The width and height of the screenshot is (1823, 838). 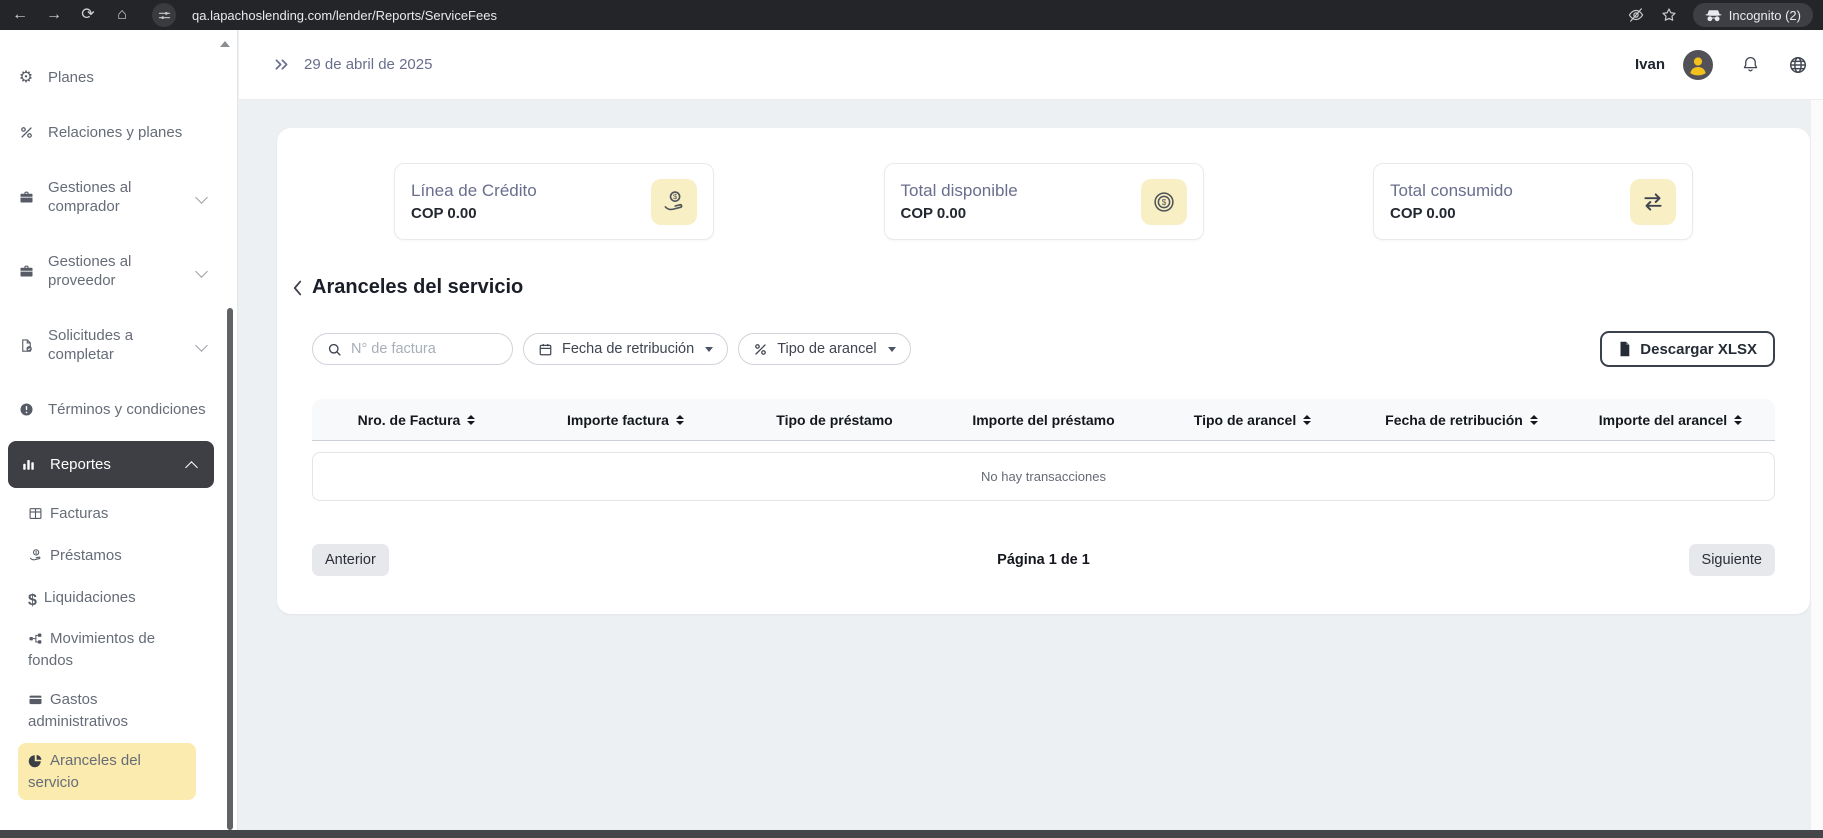 I want to click on sidebar-subitem-liquidaciones: $ Liquidaciones, so click(x=107, y=598).